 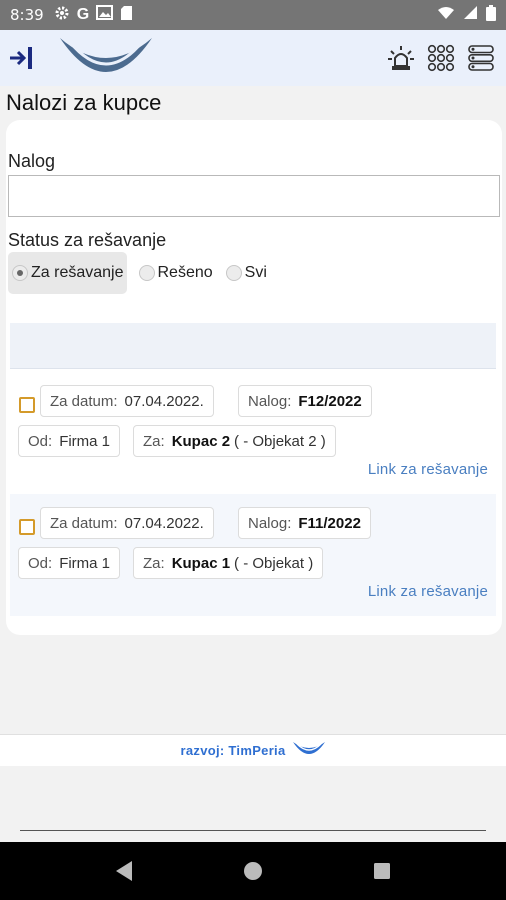 I want to click on wifi-icon, so click(x=446, y=15).